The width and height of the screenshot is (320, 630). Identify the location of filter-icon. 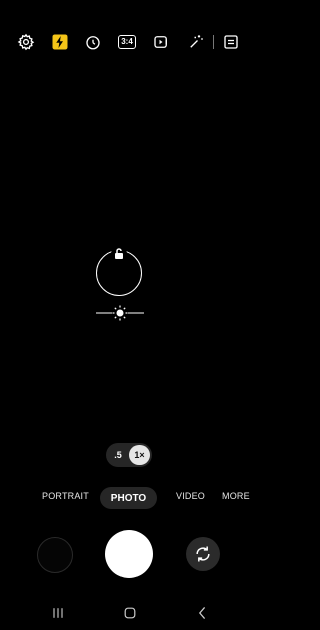
(196, 42).